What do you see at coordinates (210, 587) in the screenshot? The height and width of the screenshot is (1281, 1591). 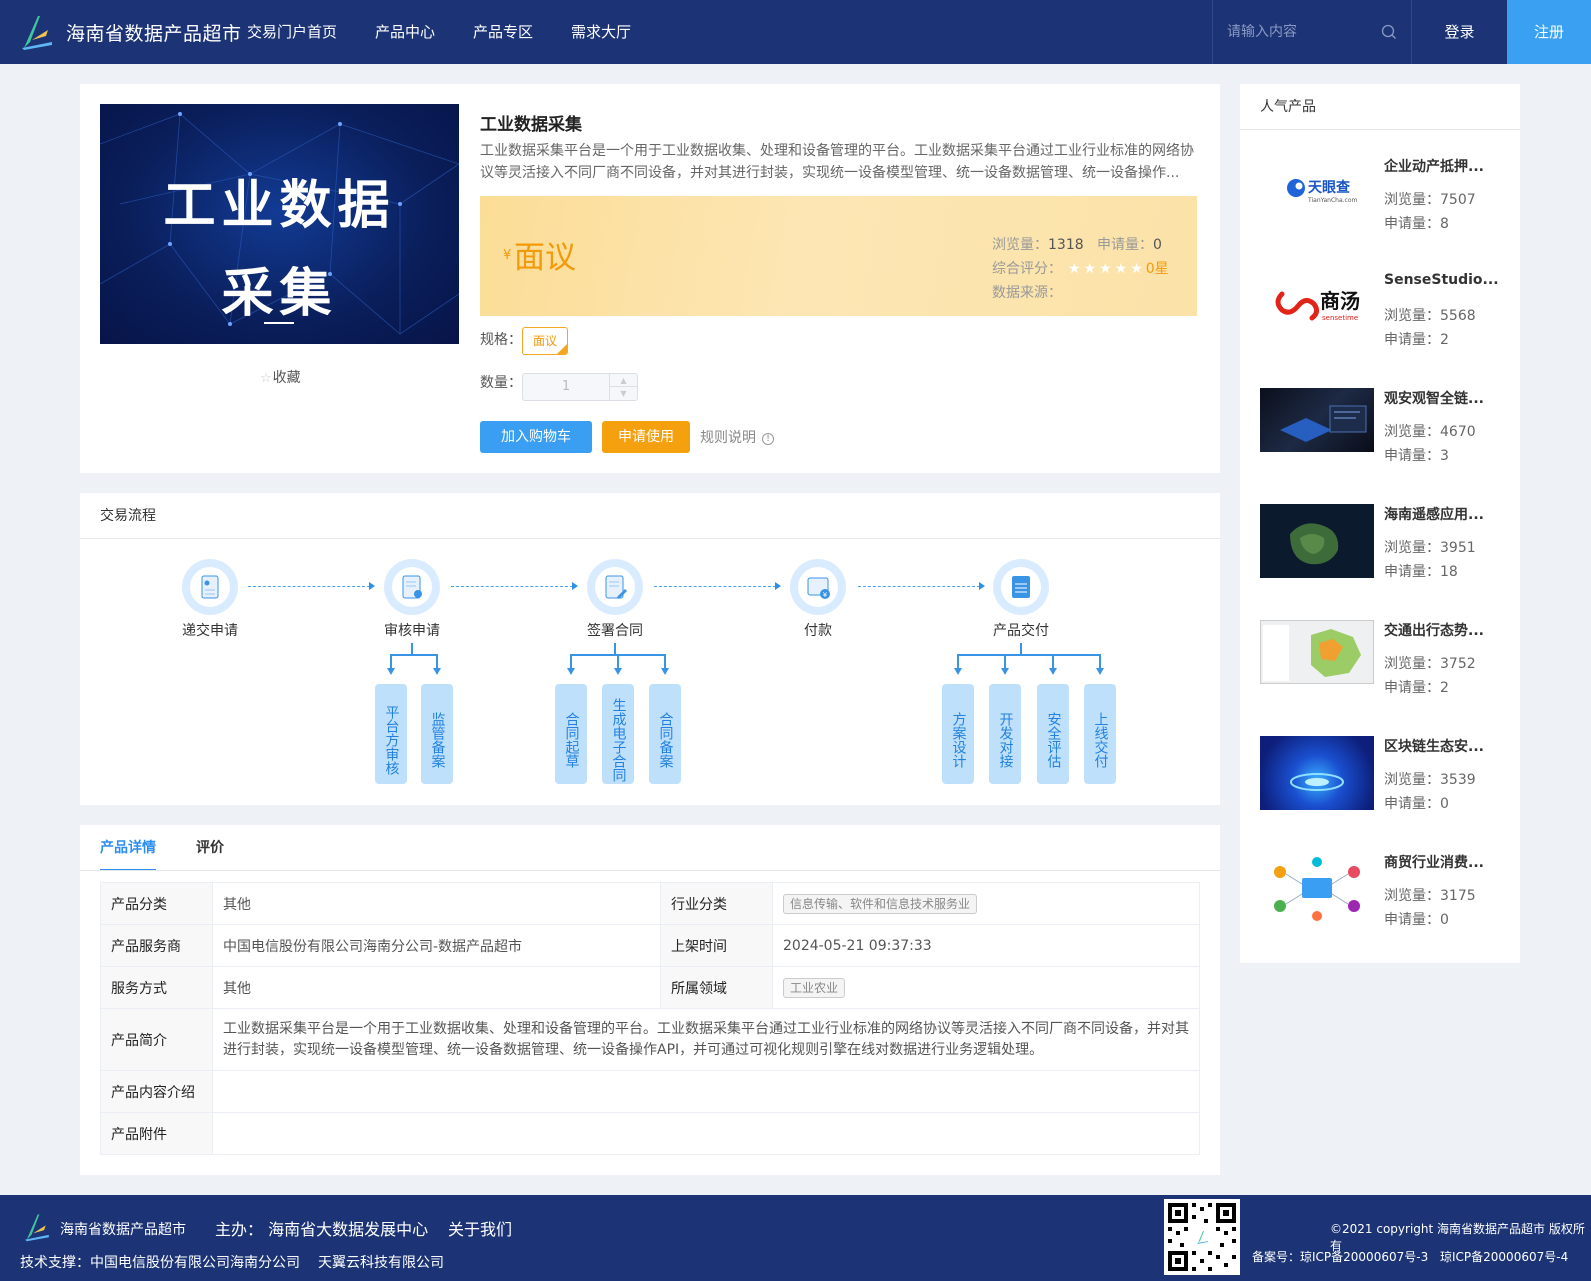 I see `submit-application-step-icon` at bounding box center [210, 587].